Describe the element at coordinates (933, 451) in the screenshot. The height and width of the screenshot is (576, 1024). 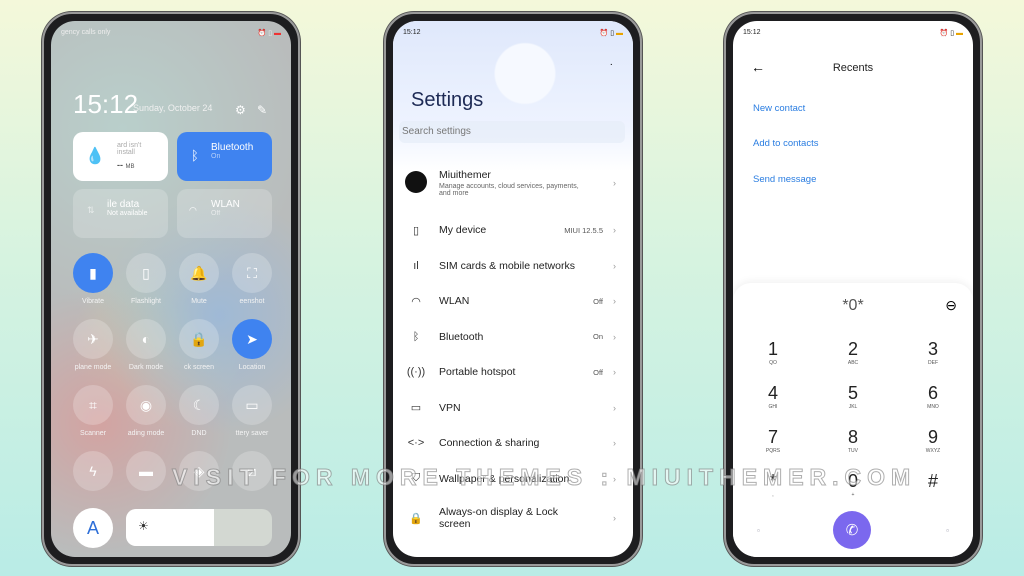
I see `key-letters: WXYZ` at that location.